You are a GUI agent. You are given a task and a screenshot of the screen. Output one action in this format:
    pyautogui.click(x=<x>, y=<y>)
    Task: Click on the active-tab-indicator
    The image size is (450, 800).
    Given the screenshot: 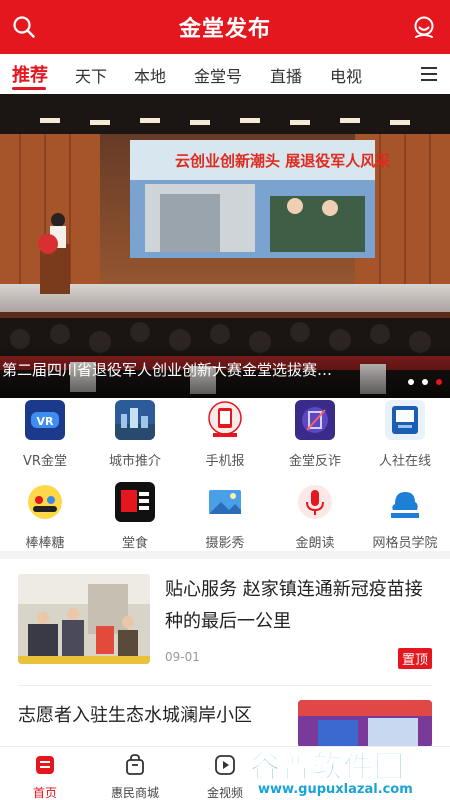 What is the action you would take?
    pyautogui.click(x=29, y=88)
    